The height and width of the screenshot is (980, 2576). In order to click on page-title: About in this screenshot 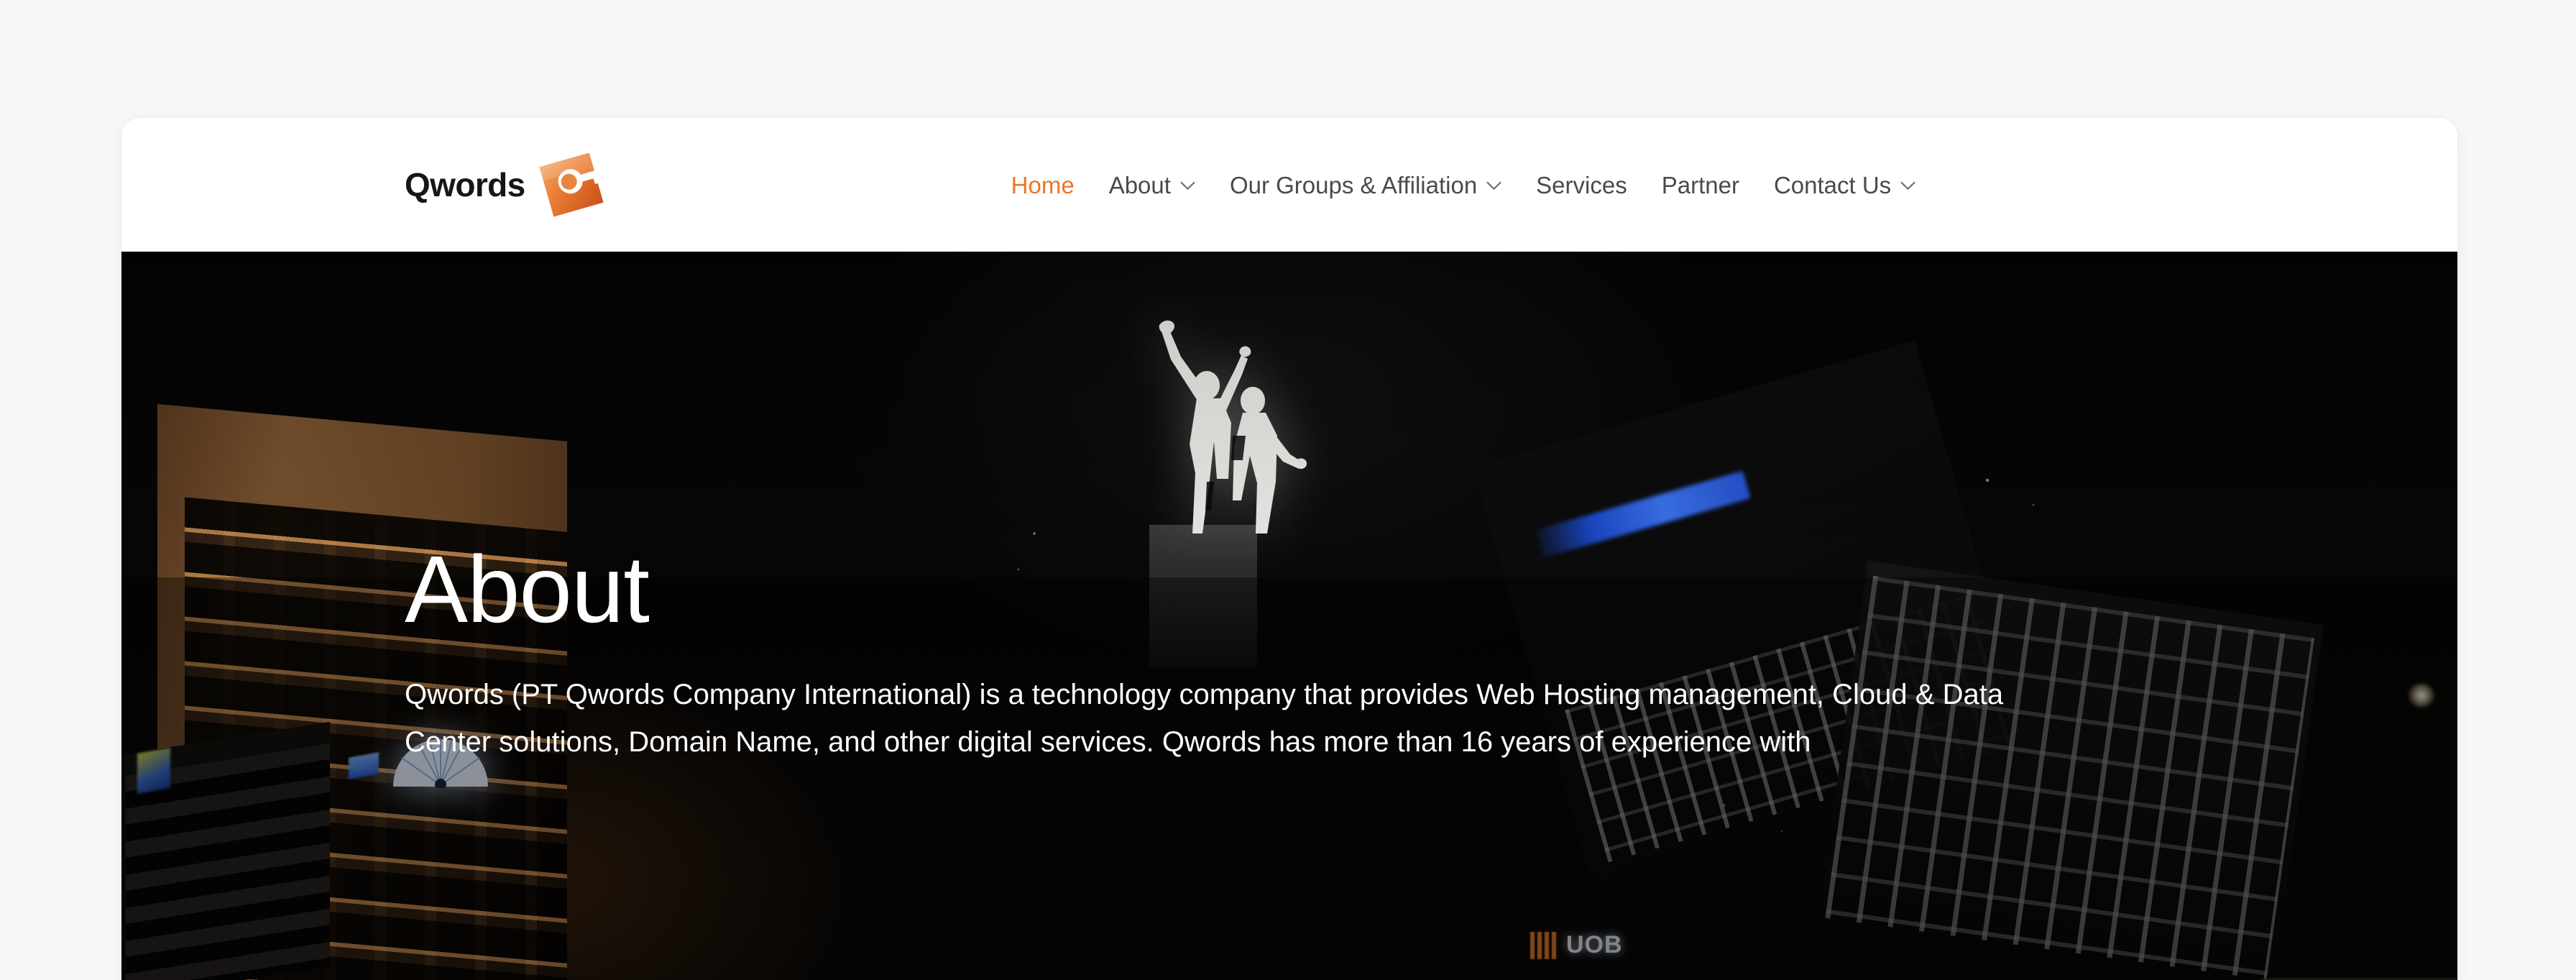, I will do `click(527, 589)`.